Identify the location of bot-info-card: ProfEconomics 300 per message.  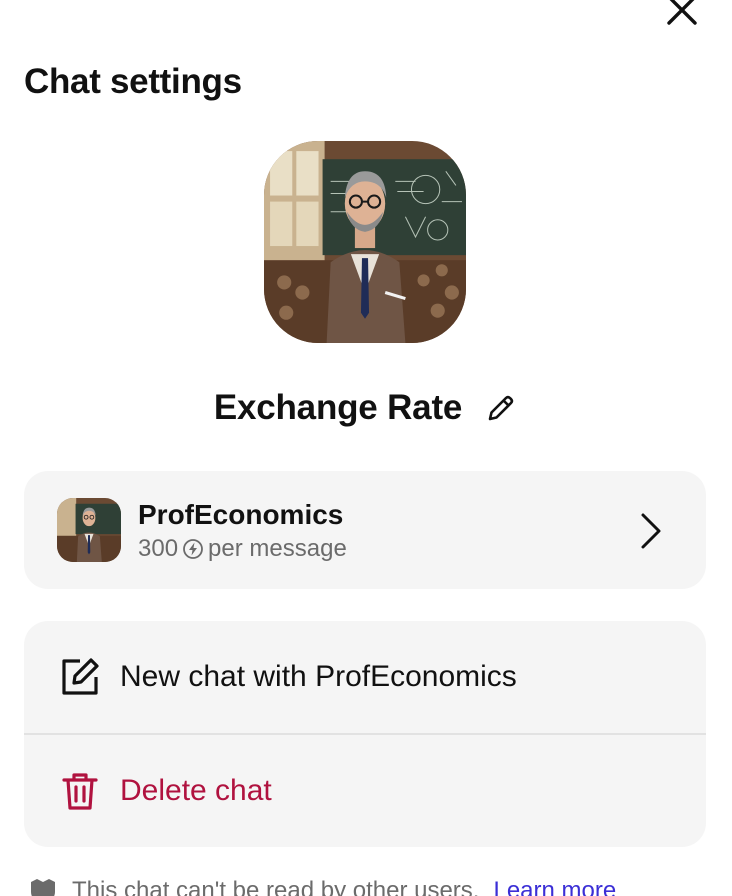
(365, 530).